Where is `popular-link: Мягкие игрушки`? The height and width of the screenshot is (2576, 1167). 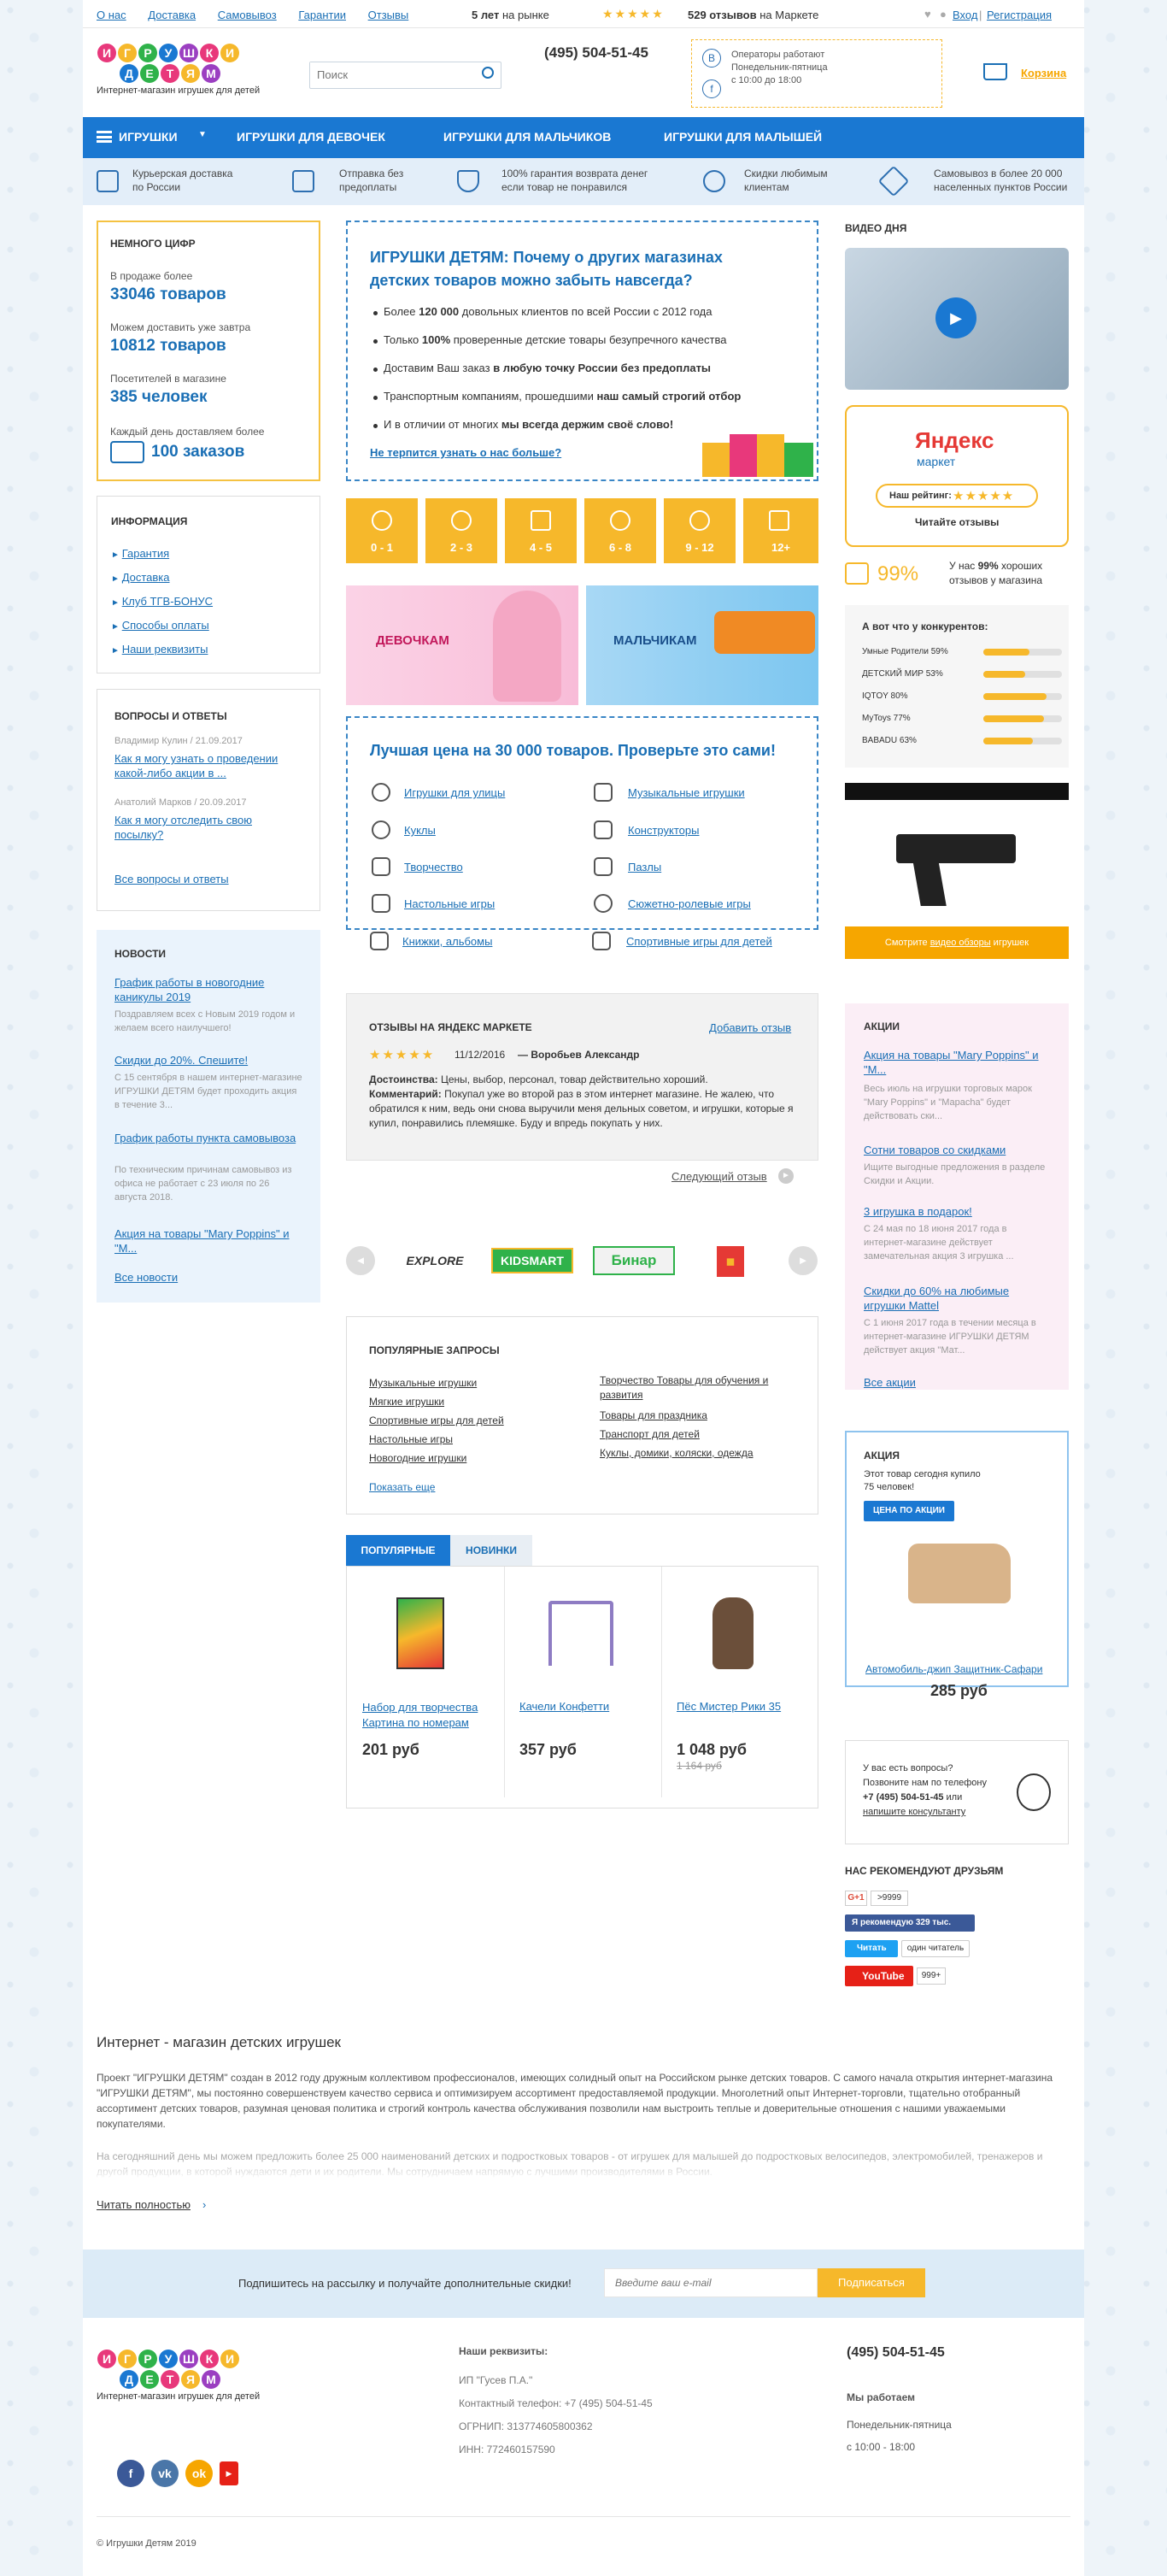
popular-link: Мягкие игрушки is located at coordinates (406, 1402).